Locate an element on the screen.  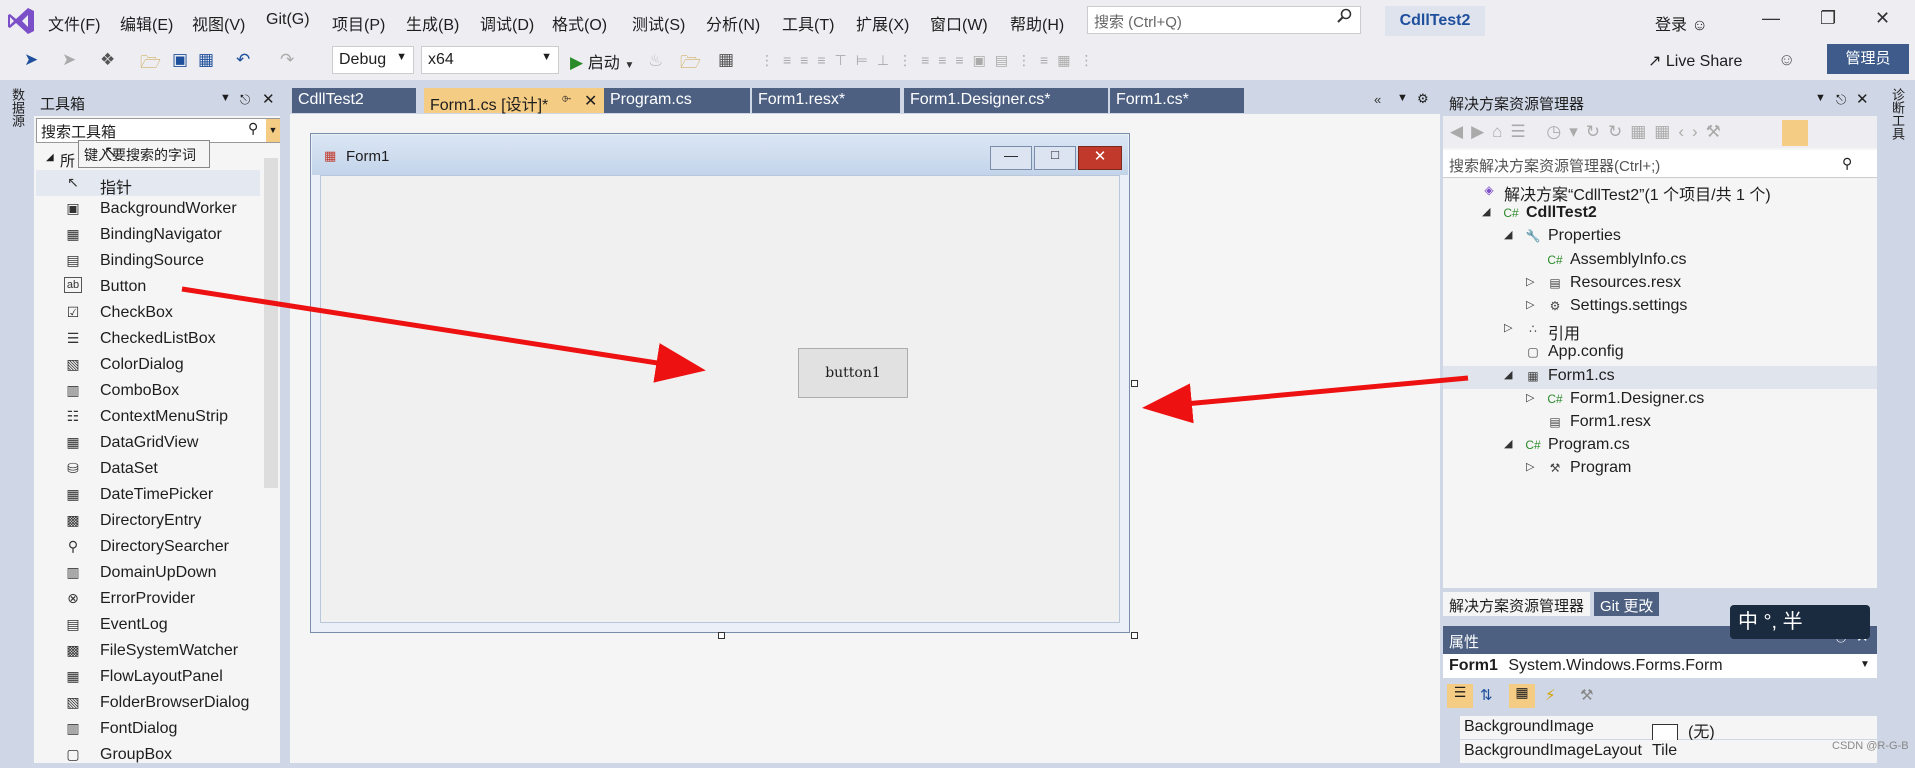
undo-icon: ↶ is located at coordinates (243, 60).